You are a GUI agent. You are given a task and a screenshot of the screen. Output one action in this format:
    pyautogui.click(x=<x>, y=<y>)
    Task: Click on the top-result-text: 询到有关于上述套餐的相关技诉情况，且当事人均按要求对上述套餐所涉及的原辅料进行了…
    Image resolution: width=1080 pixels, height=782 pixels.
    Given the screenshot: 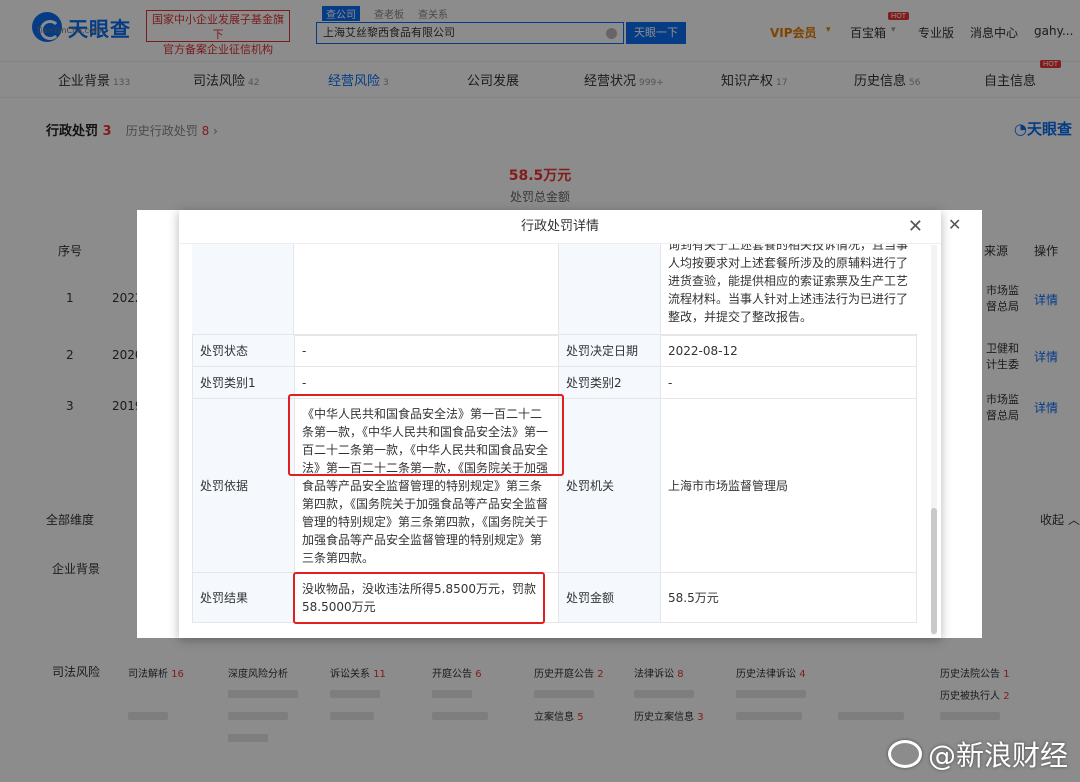 What is the action you would take?
    pyautogui.click(x=788, y=284)
    